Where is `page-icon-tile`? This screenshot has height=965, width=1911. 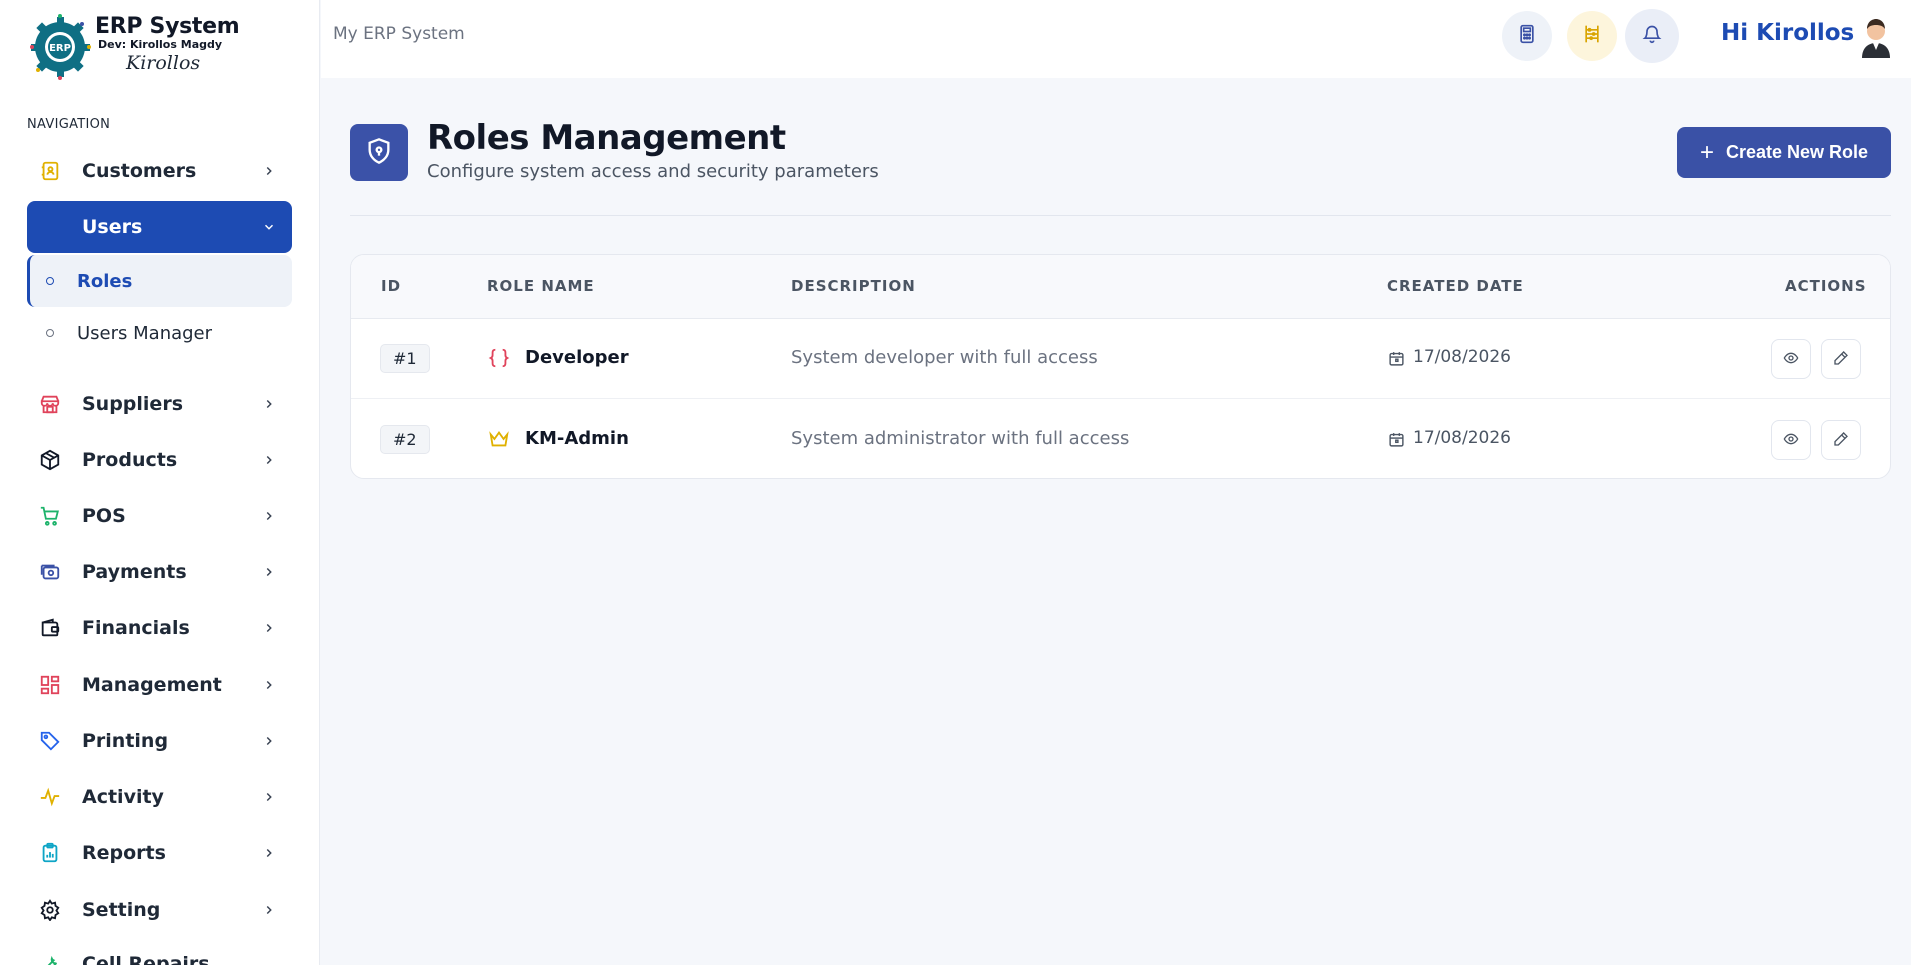 page-icon-tile is located at coordinates (379, 152).